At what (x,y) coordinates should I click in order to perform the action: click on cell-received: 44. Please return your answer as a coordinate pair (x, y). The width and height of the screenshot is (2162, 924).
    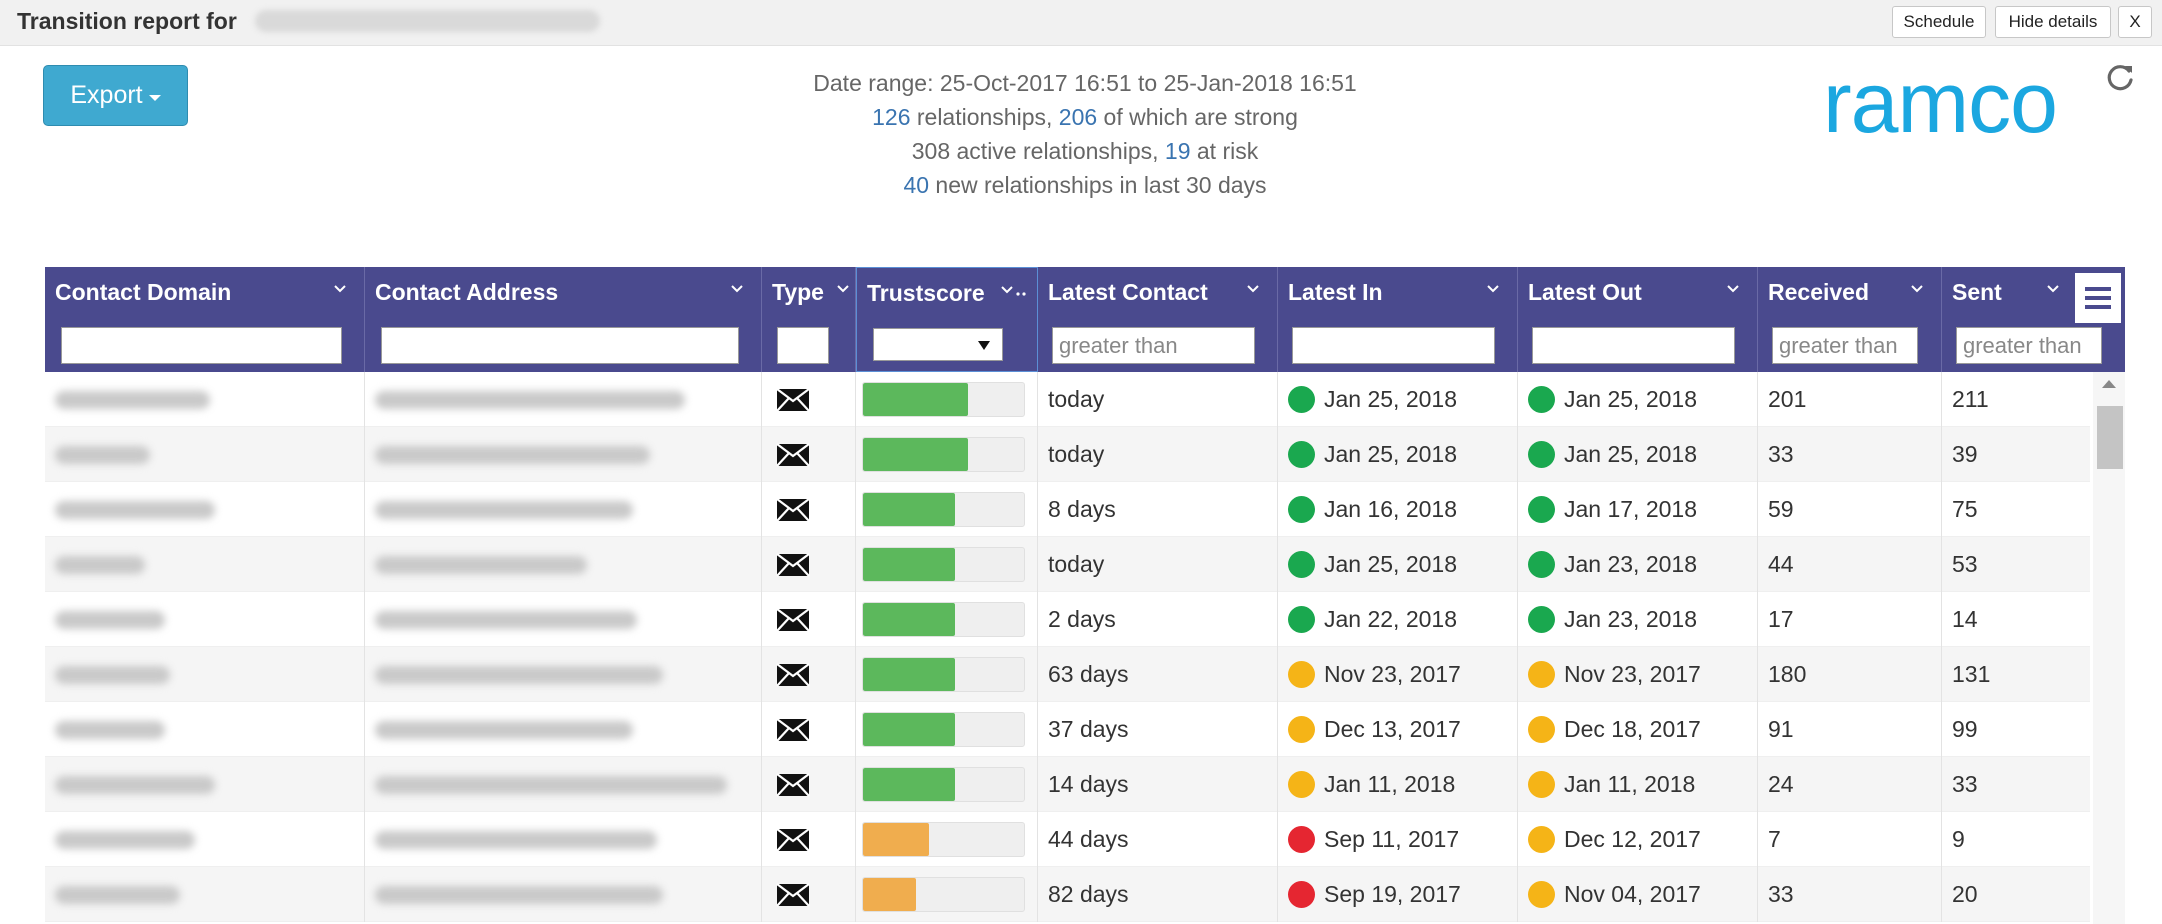
    Looking at the image, I should click on (1850, 564).